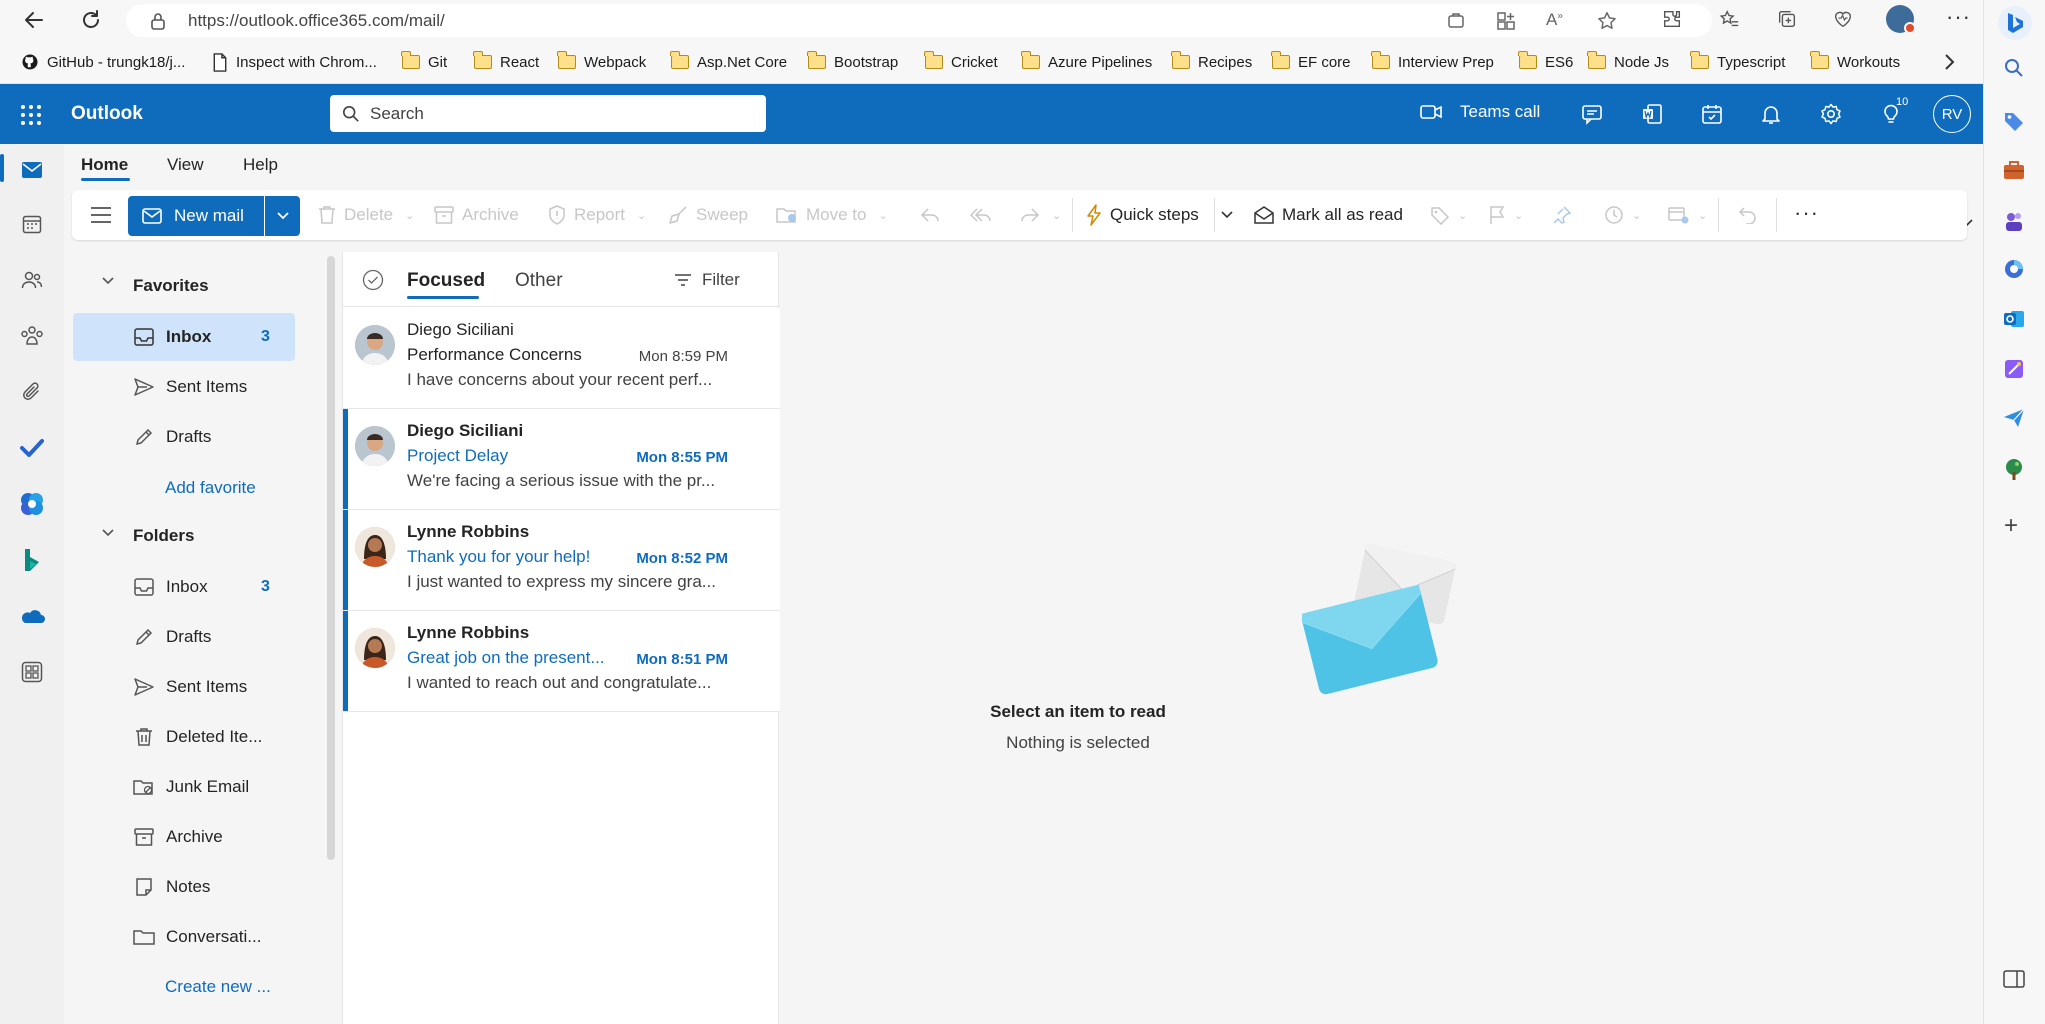 The width and height of the screenshot is (2045, 1024). What do you see at coordinates (32, 392) in the screenshot?
I see `attachment-icon` at bounding box center [32, 392].